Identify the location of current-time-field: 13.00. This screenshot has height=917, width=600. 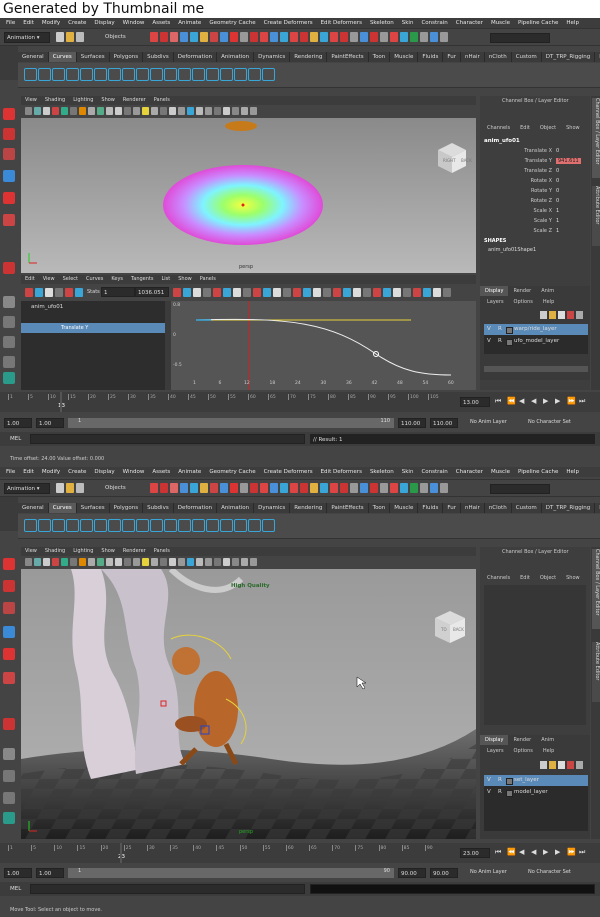
(475, 402).